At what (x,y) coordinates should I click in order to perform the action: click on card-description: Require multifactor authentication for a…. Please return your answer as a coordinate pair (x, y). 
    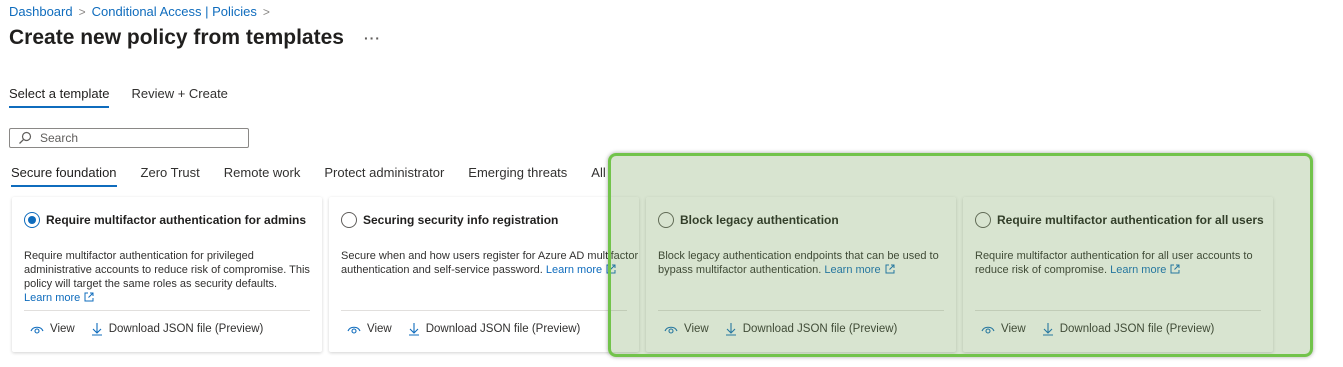
    Looking at the image, I should click on (1119, 263).